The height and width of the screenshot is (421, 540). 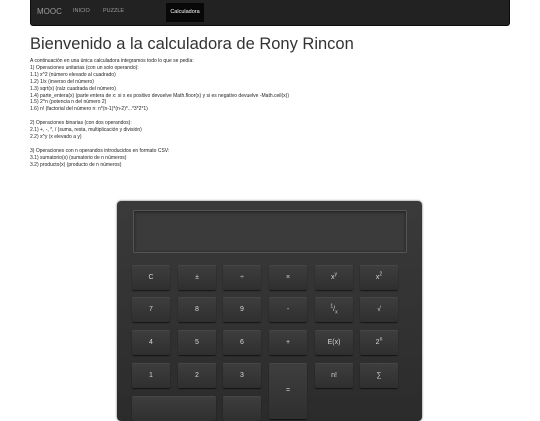 I want to click on desc-line: 2.2) x^y (x elevado a y), so click(x=56, y=136).